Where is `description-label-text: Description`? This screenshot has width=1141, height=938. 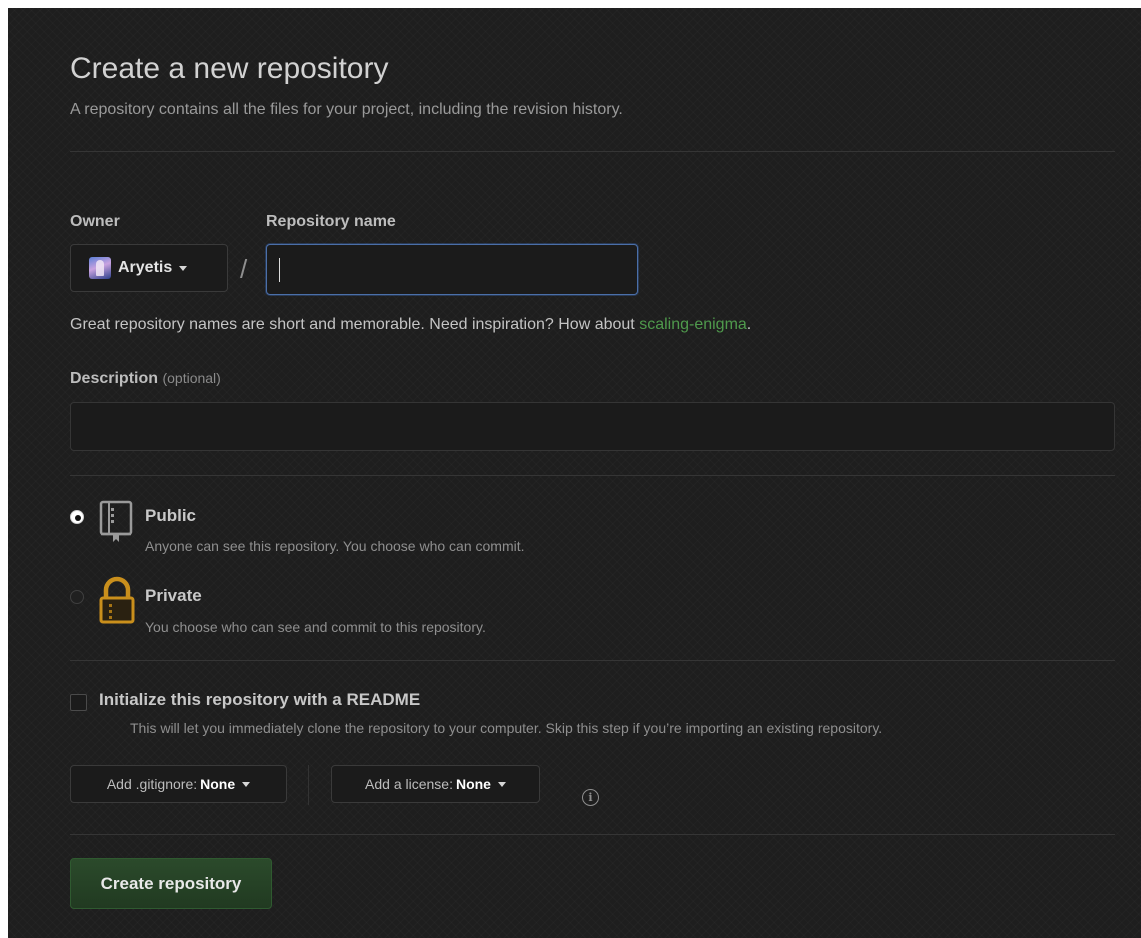
description-label-text: Description is located at coordinates (114, 378).